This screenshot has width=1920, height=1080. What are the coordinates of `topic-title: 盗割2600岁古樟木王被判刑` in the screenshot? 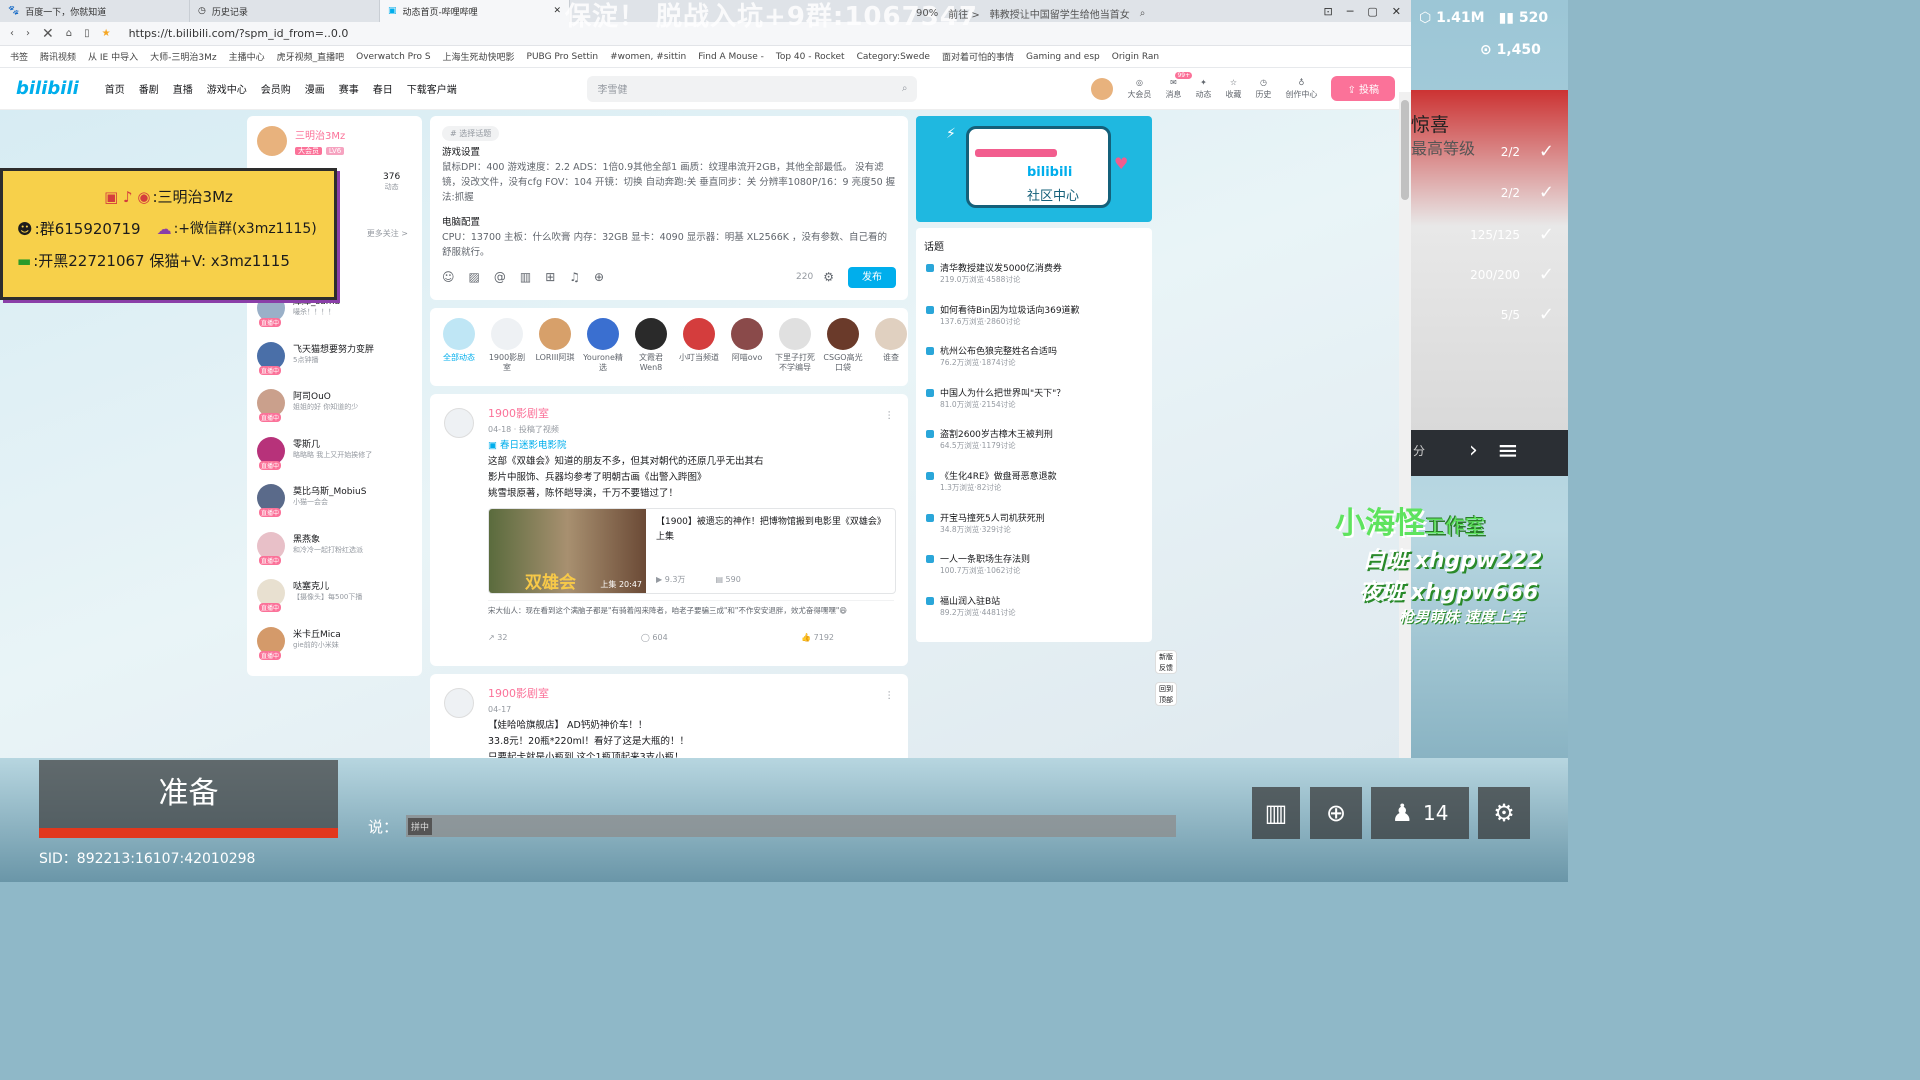 It's located at (1042, 433).